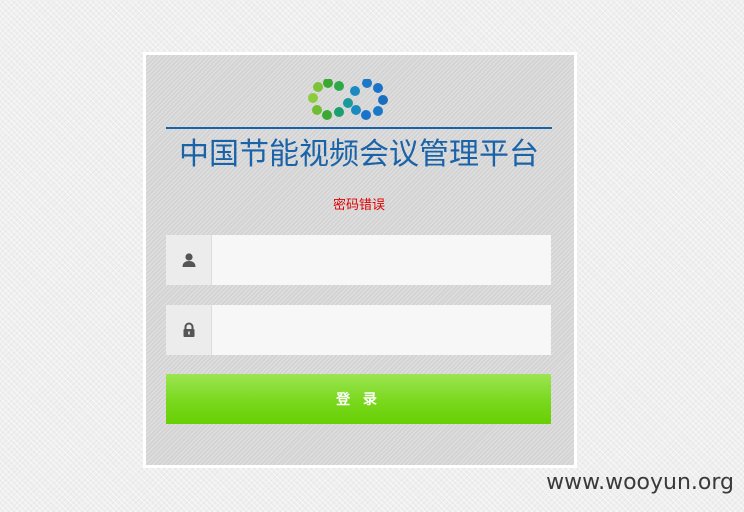  I want to click on lock-icon, so click(189, 330).